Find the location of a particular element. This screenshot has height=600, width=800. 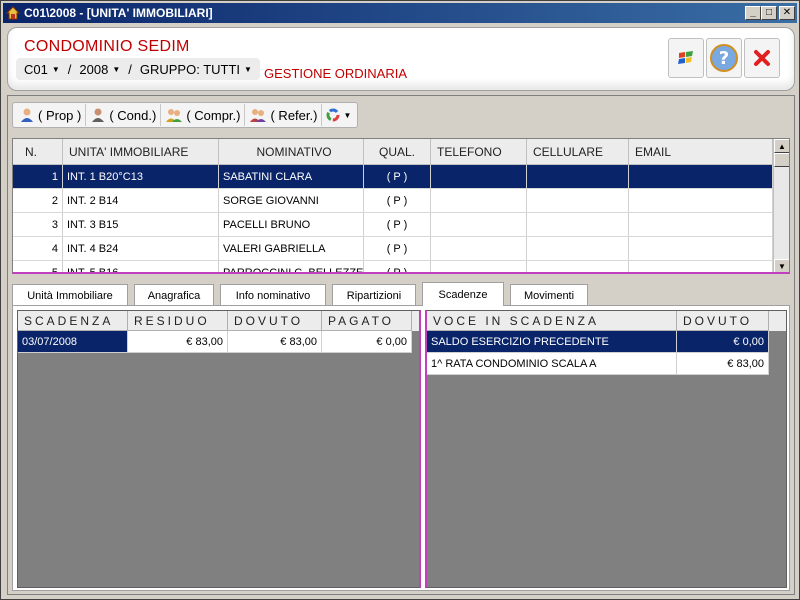

prop-button: ( Prop ) is located at coordinates (51, 115).